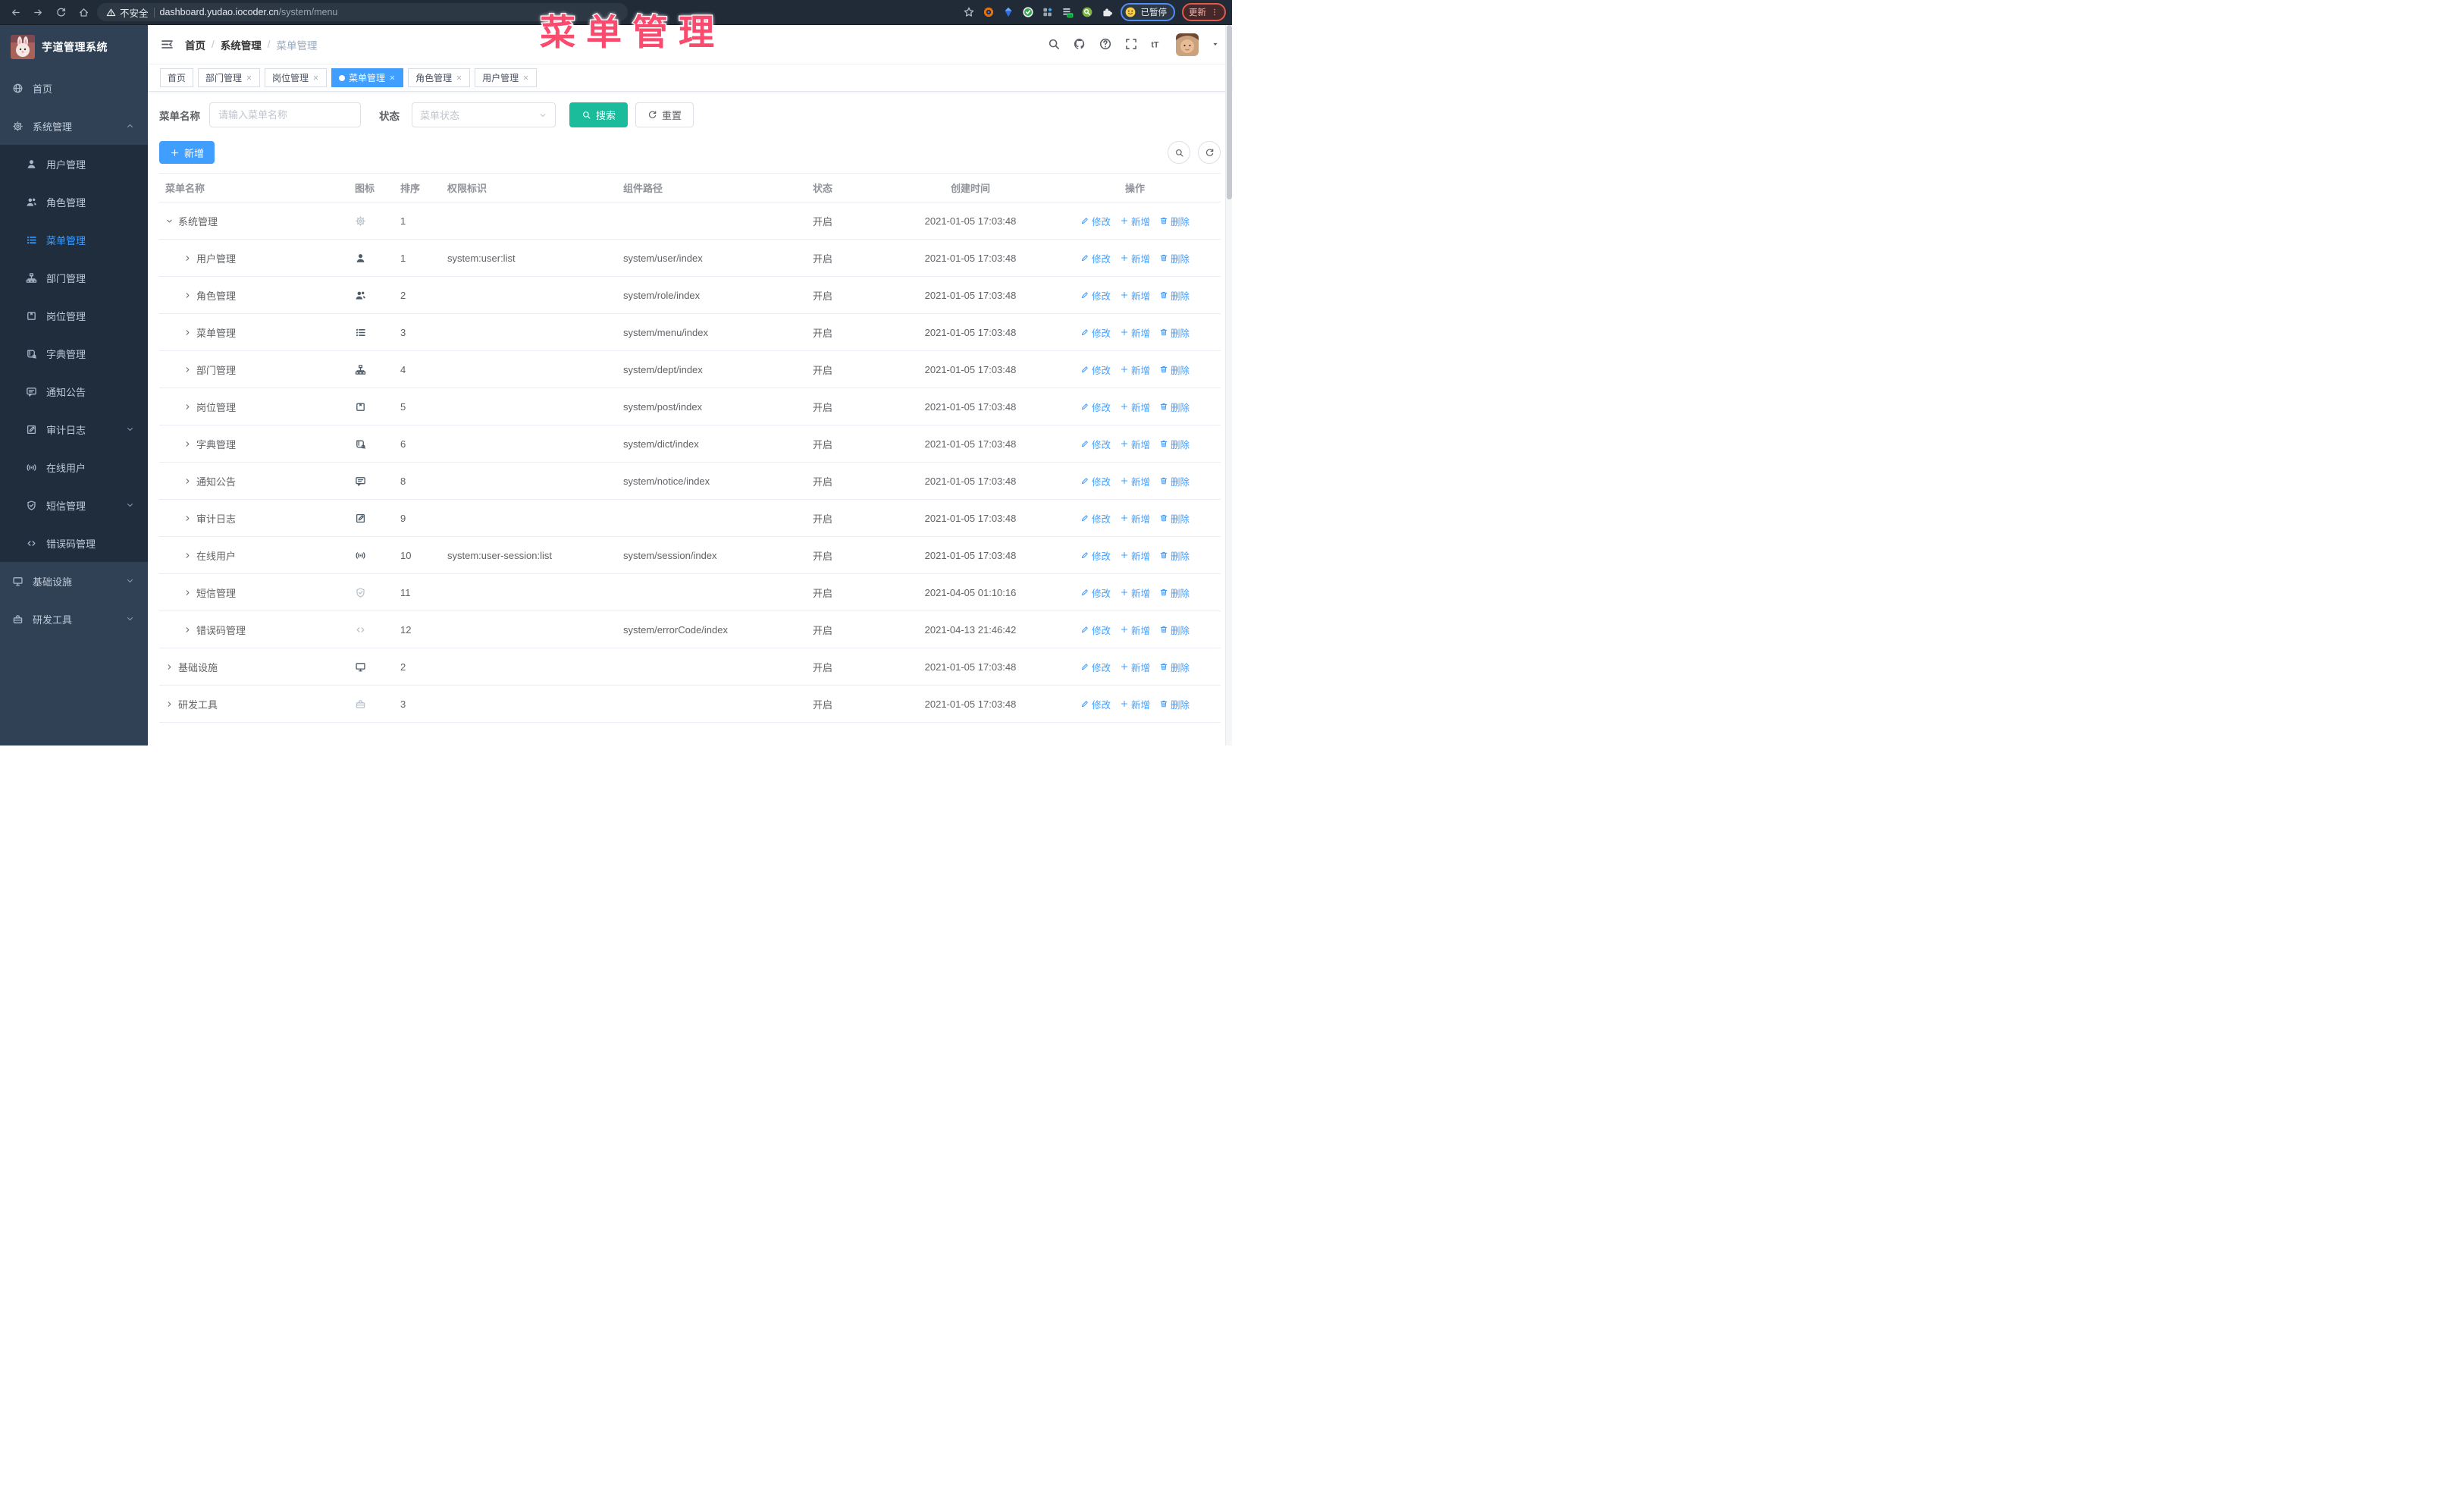 The height and width of the screenshot is (1491, 2464). I want to click on puzzle, so click(1107, 12).